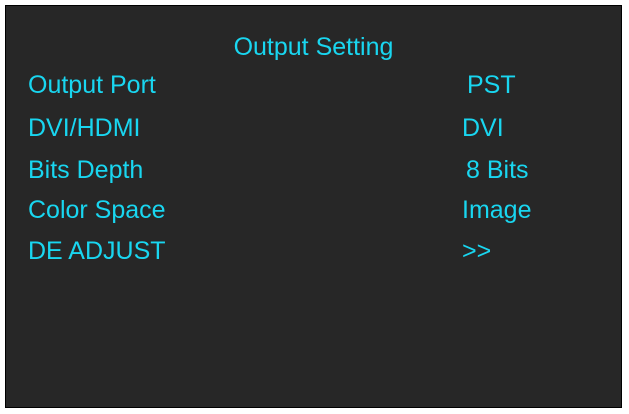  I want to click on menu-item-dvi-hdmi: DVI/HDMI DVI, so click(313, 133).